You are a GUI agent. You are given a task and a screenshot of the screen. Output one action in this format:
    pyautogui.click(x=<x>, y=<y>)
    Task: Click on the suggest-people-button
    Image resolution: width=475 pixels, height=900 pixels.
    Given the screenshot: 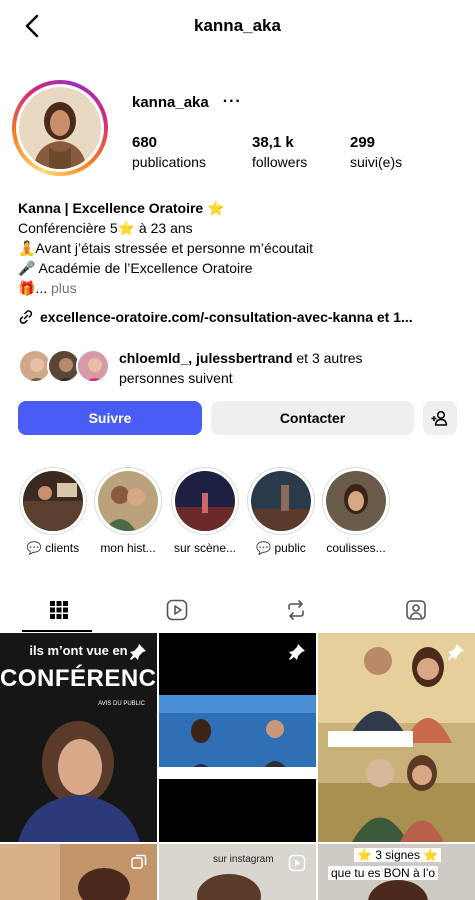 What is the action you would take?
    pyautogui.click(x=440, y=418)
    